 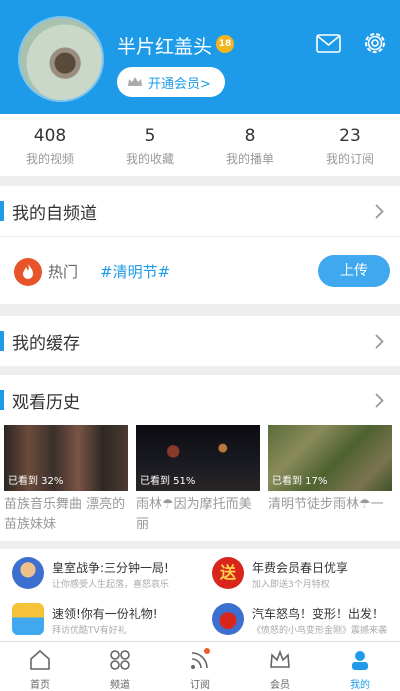 I want to click on stat-label: 我的播单, so click(x=249, y=159).